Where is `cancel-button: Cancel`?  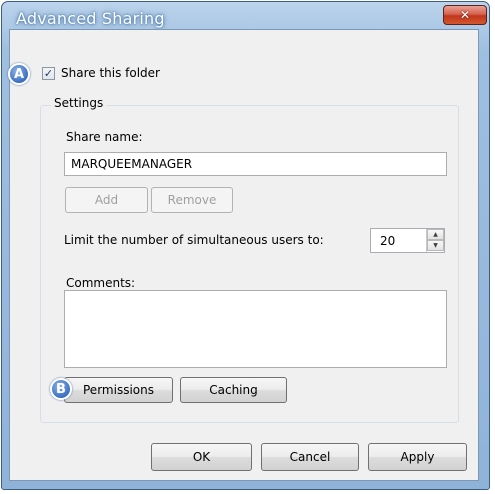 cancel-button: Cancel is located at coordinates (310, 457).